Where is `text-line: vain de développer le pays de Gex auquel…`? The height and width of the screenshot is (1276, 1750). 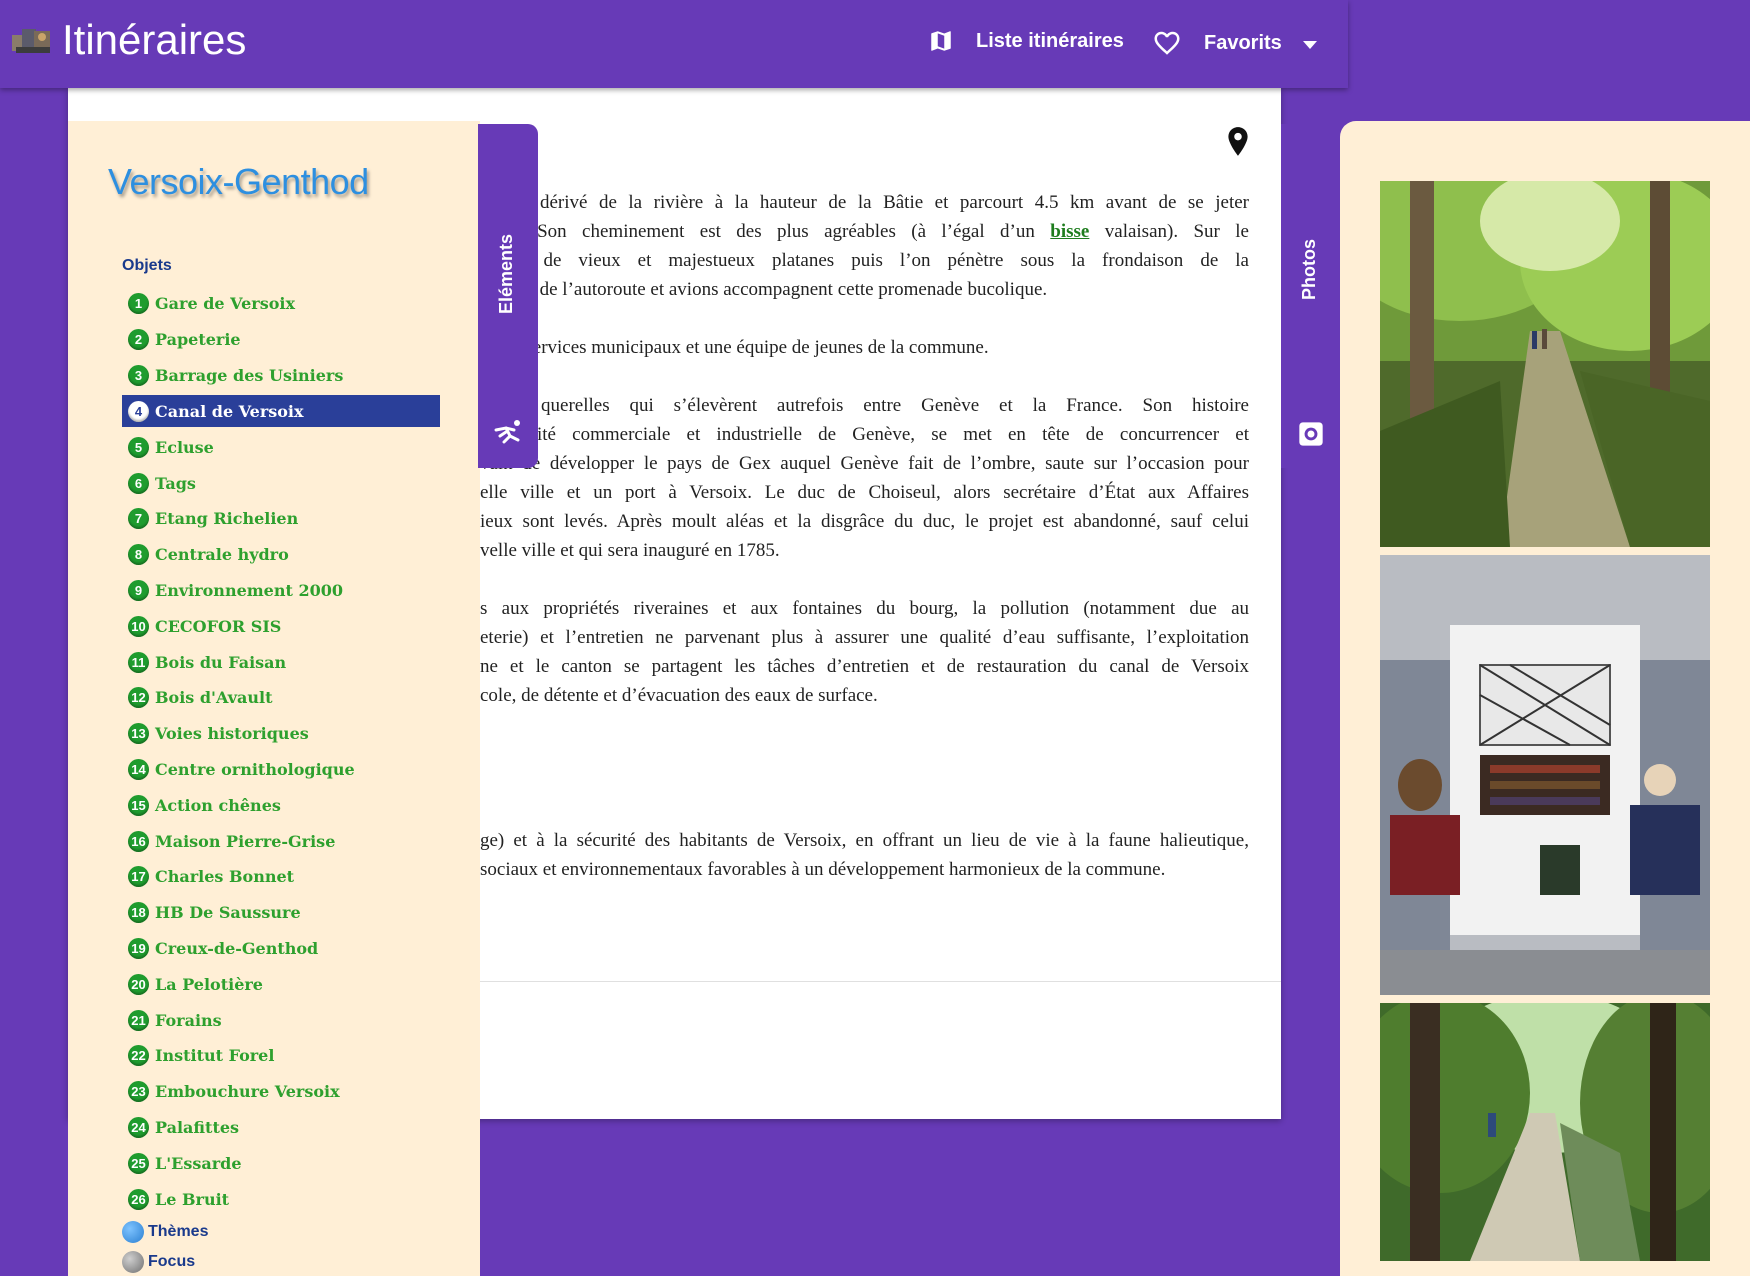
text-line: vain de développer le pays de Gex auquel… is located at coordinates (864, 463).